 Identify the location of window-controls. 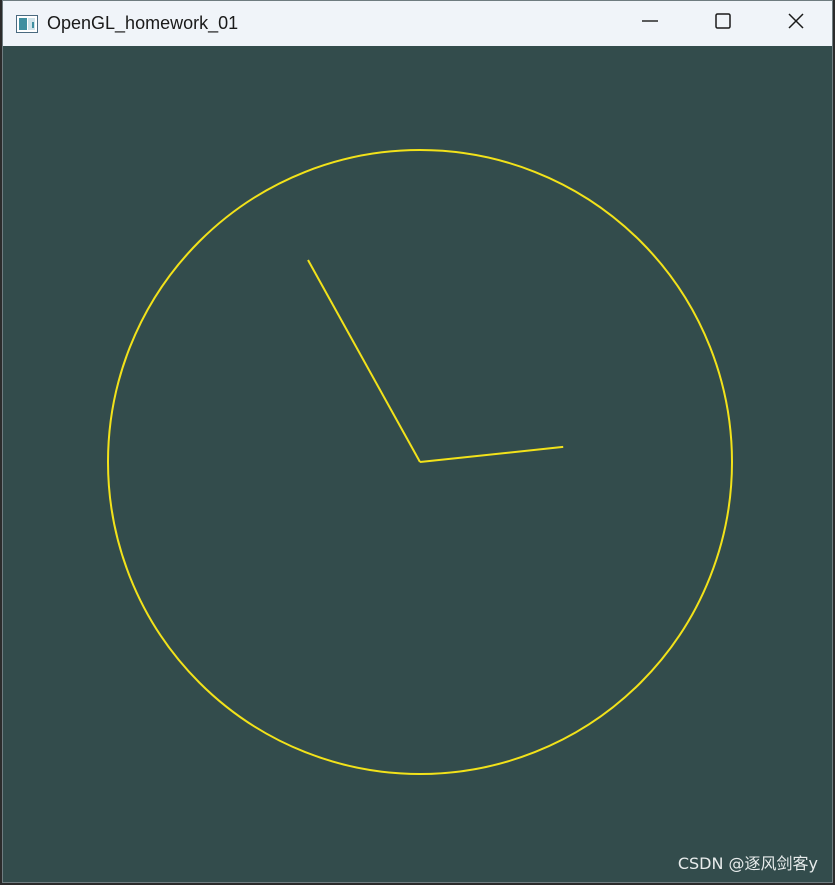
(722, 23).